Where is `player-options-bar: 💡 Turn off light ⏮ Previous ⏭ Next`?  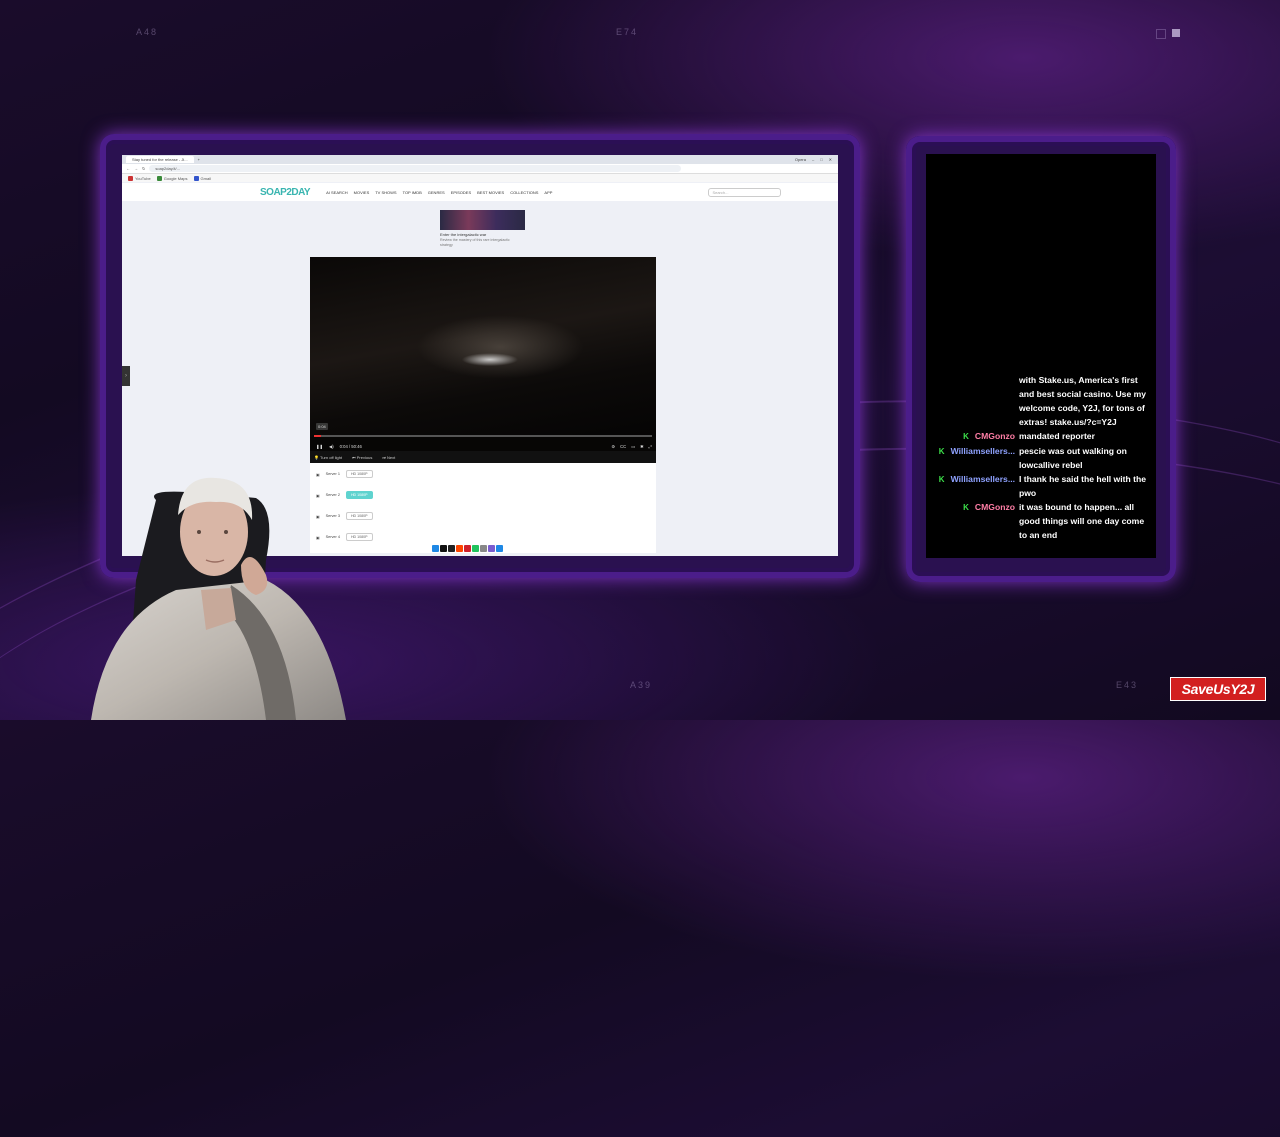 player-options-bar: 💡 Turn off light ⏮ Previous ⏭ Next is located at coordinates (483, 457).